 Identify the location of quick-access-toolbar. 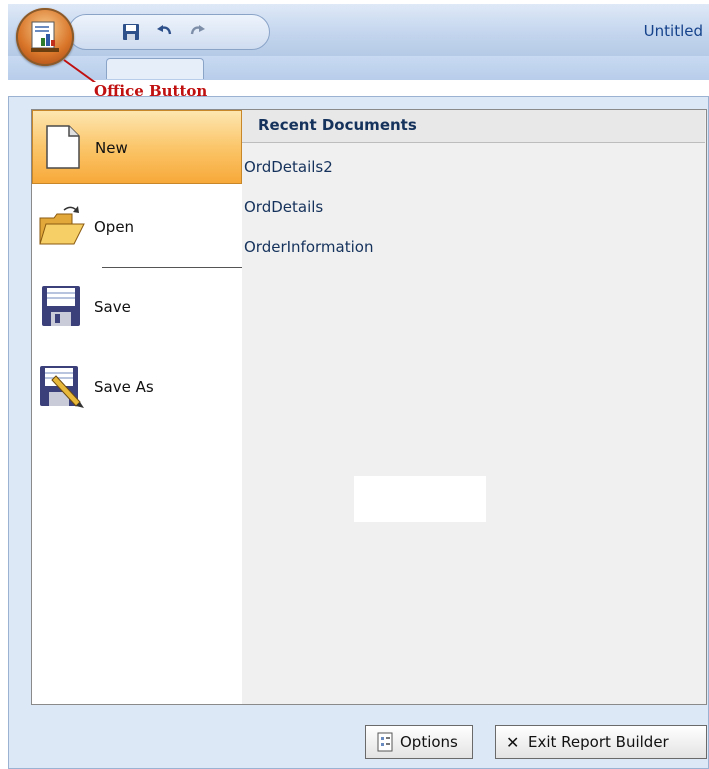
(169, 32).